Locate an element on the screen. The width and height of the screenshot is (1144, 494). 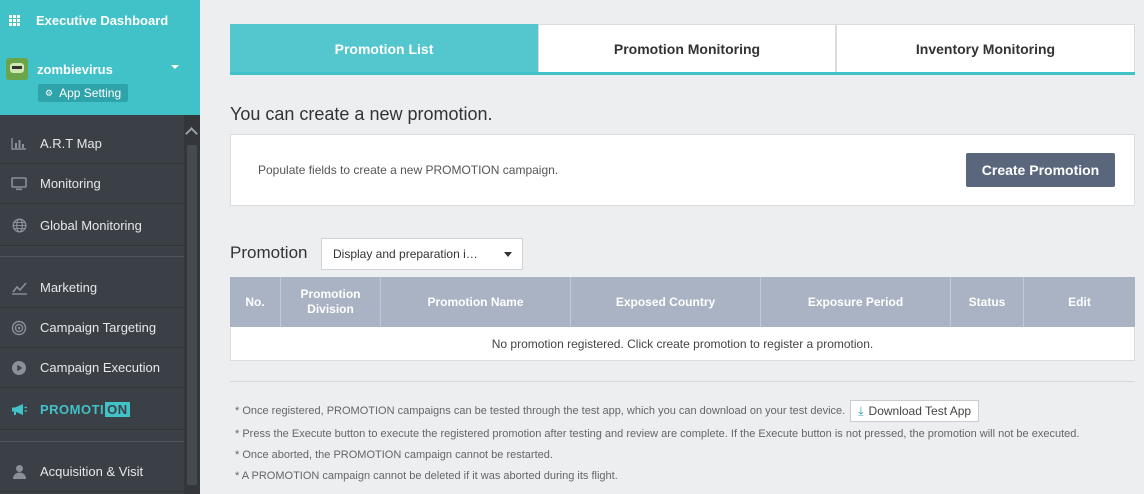
sidebar-item-label: PROMOTI ON is located at coordinates (85, 409).